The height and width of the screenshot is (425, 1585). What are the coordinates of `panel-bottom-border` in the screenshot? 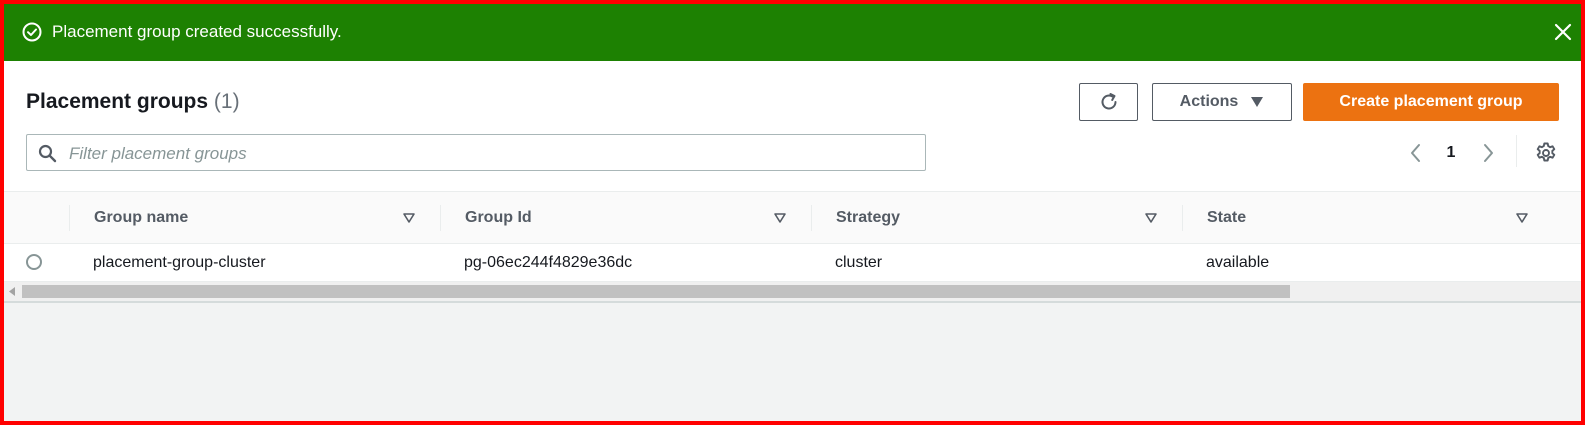 It's located at (792, 302).